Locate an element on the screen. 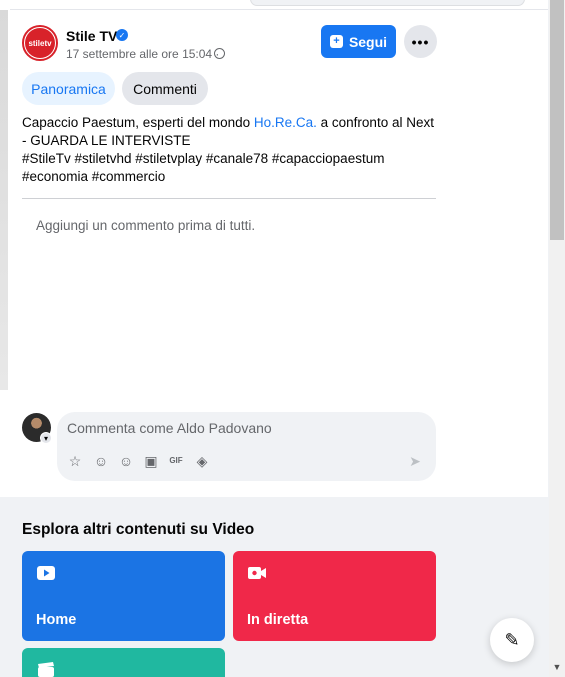 This screenshot has height=677, width=565. sticker-icon: ◈ is located at coordinates (202, 461).